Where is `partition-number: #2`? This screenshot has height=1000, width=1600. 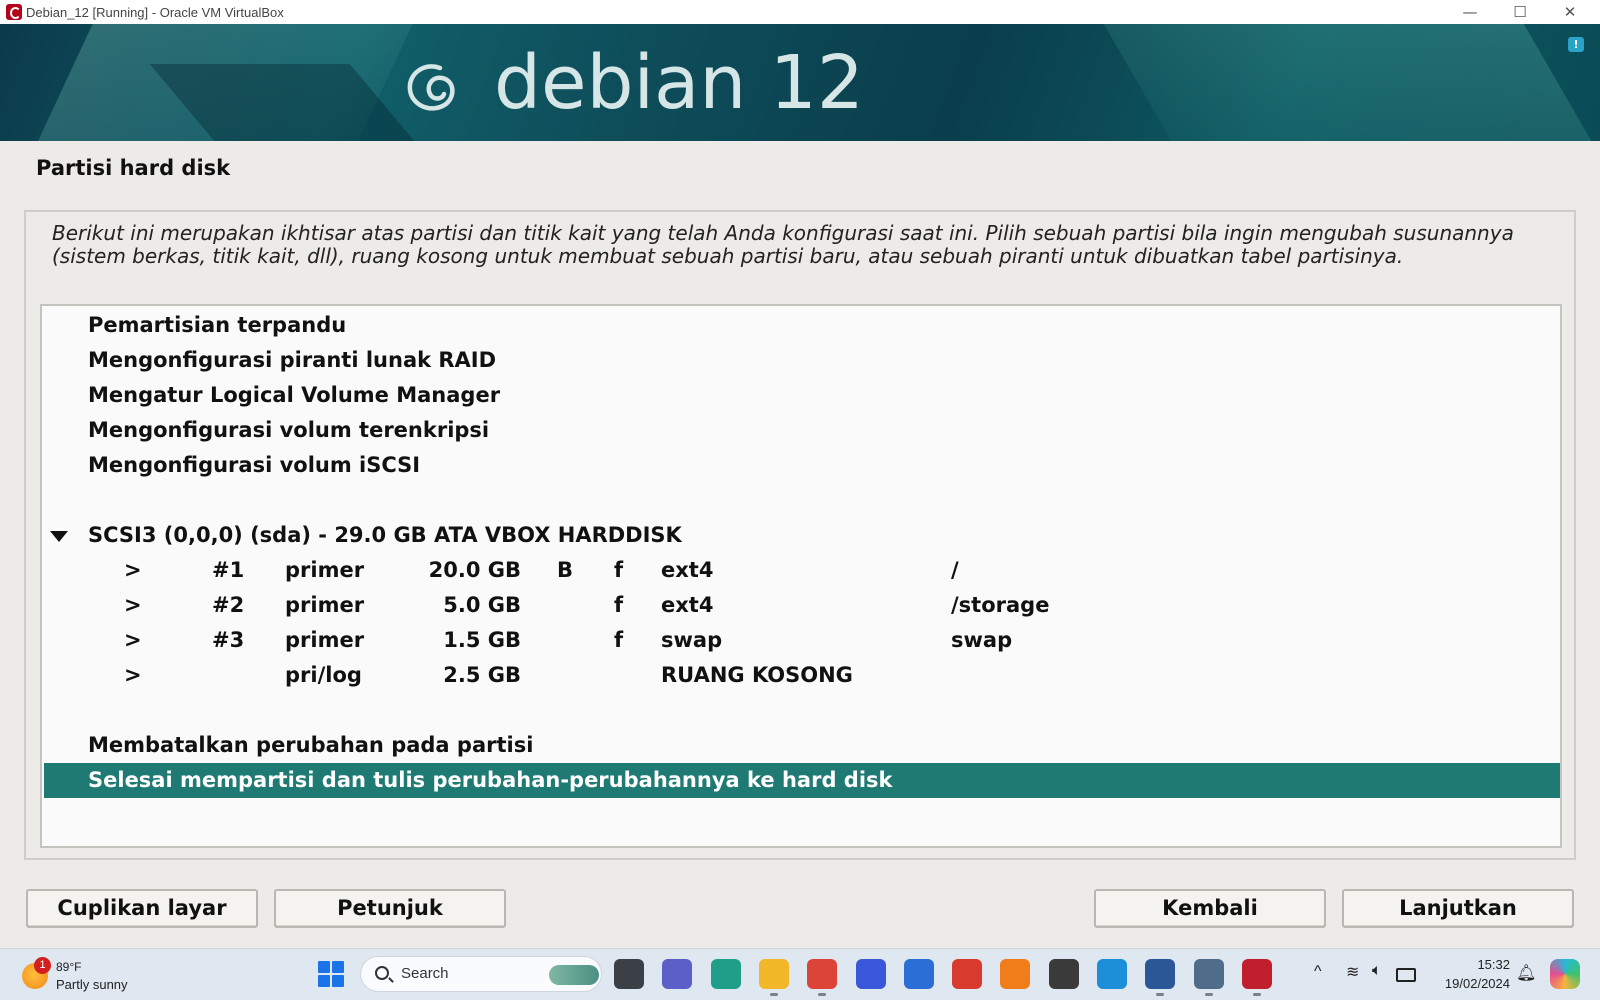 partition-number: #2 is located at coordinates (228, 605).